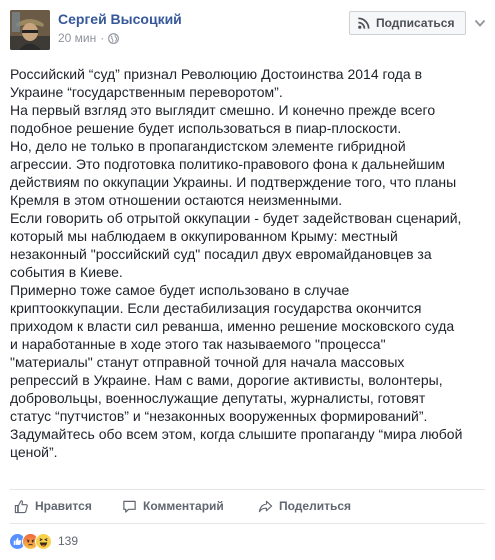 The image size is (495, 560). I want to click on share-button: Поделиться, so click(304, 506).